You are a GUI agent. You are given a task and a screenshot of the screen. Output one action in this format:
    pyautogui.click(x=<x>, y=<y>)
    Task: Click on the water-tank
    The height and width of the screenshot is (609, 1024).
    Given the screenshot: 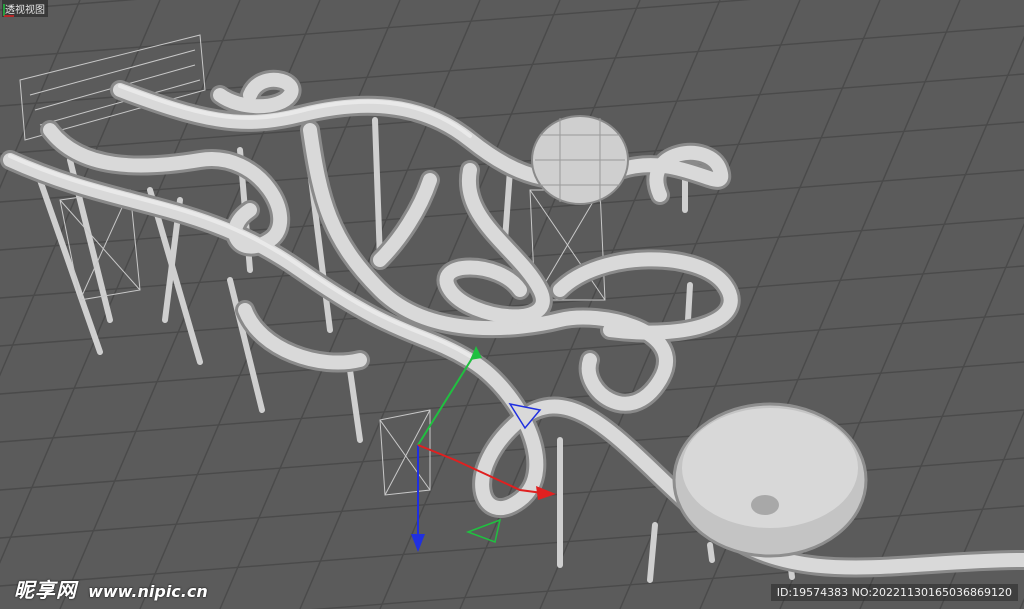 What is the action you would take?
    pyautogui.click(x=580, y=160)
    